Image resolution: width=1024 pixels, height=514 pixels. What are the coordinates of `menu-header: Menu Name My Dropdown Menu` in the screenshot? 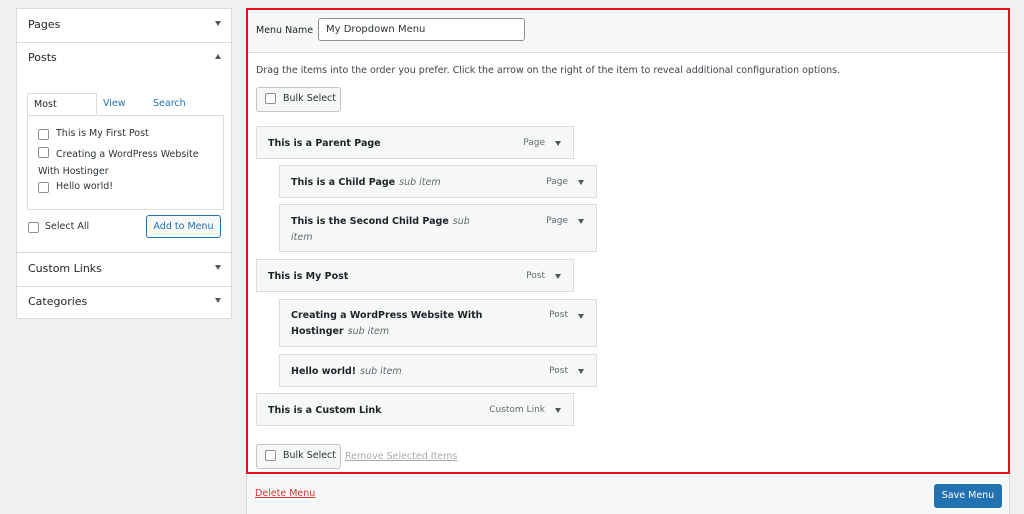 It's located at (628, 31).